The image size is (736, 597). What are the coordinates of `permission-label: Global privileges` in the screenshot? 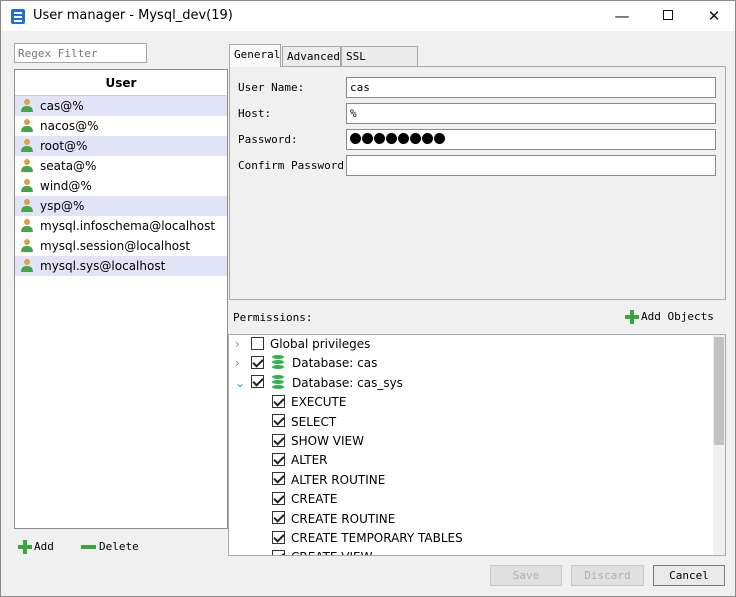 It's located at (320, 344).